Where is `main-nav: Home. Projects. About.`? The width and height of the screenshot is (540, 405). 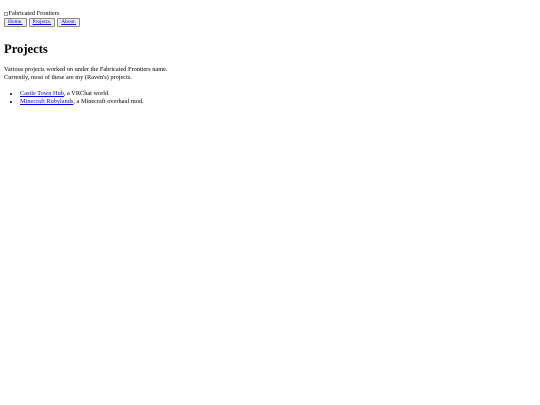
main-nav: Home. Projects. About. is located at coordinates (272, 23).